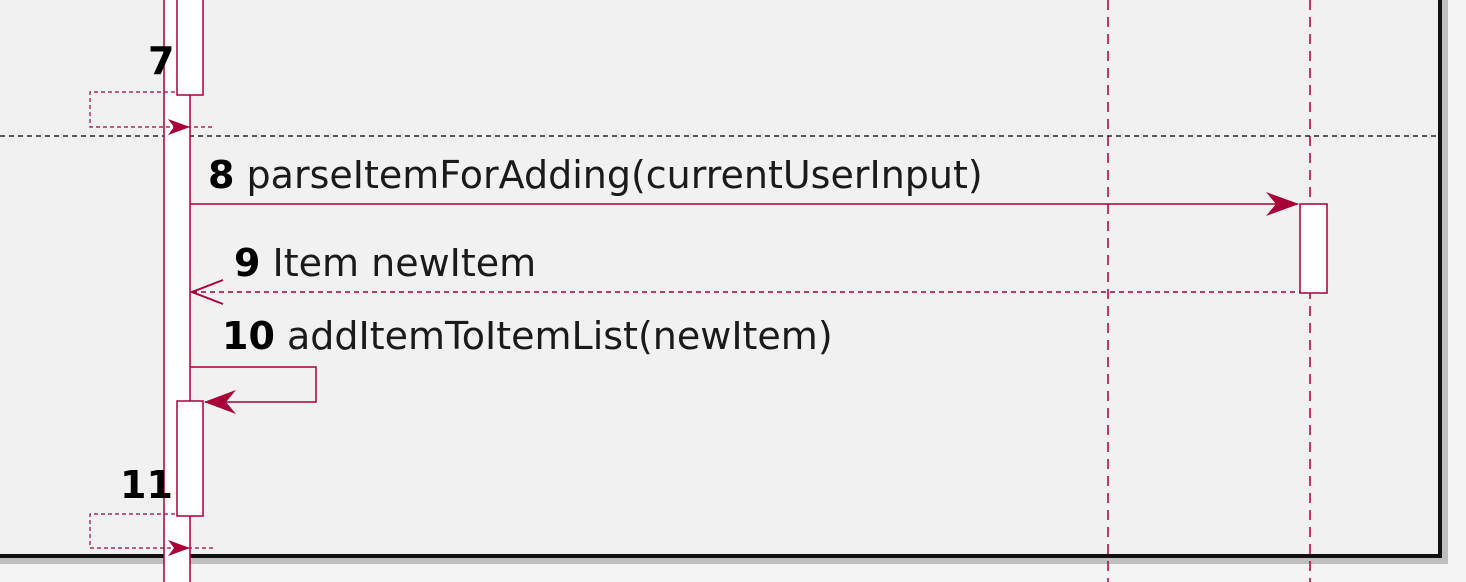  I want to click on message-9-label: 9 Item newItem, so click(385, 263).